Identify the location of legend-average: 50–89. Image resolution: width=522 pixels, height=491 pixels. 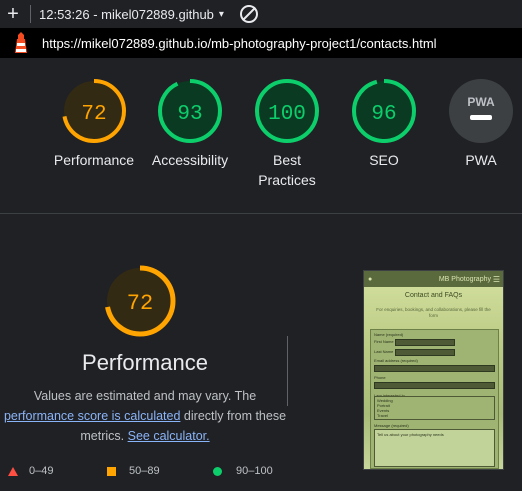
(144, 471).